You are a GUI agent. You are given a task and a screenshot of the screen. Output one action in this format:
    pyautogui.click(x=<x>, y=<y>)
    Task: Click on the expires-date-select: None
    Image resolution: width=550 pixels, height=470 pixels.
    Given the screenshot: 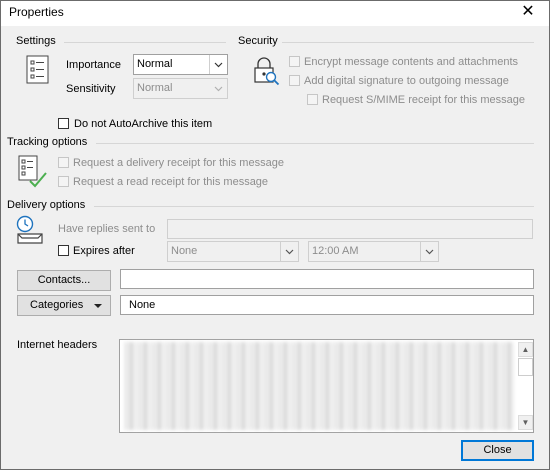 What is the action you would take?
    pyautogui.click(x=233, y=251)
    